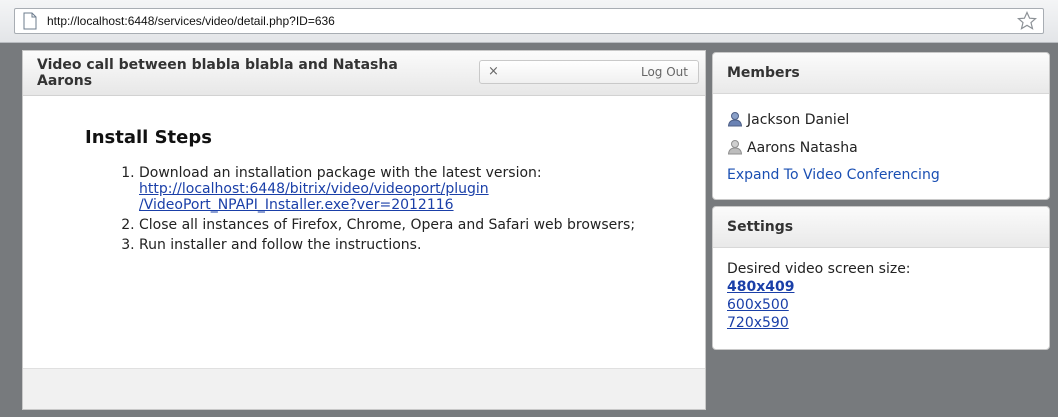 This screenshot has width=1058, height=417. Describe the element at coordinates (819, 269) in the screenshot. I see `screen-size-label: Desired video screen size:` at that location.